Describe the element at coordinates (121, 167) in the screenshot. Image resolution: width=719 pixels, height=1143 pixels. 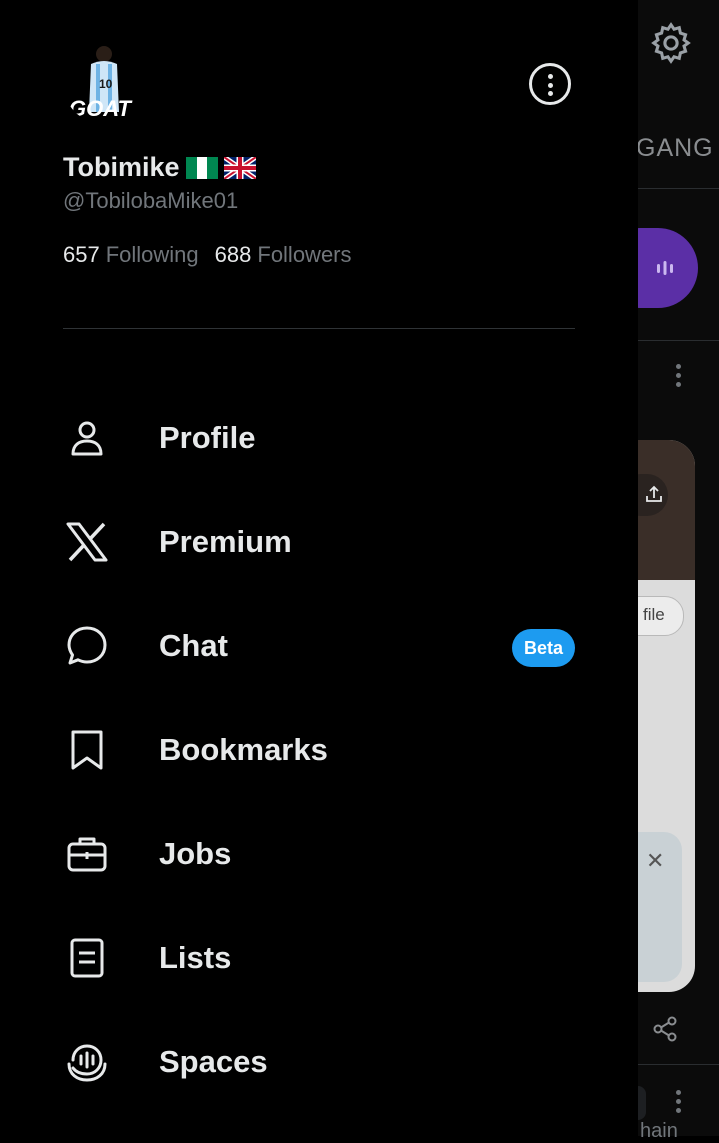
I see `display-name: Tobimike` at that location.